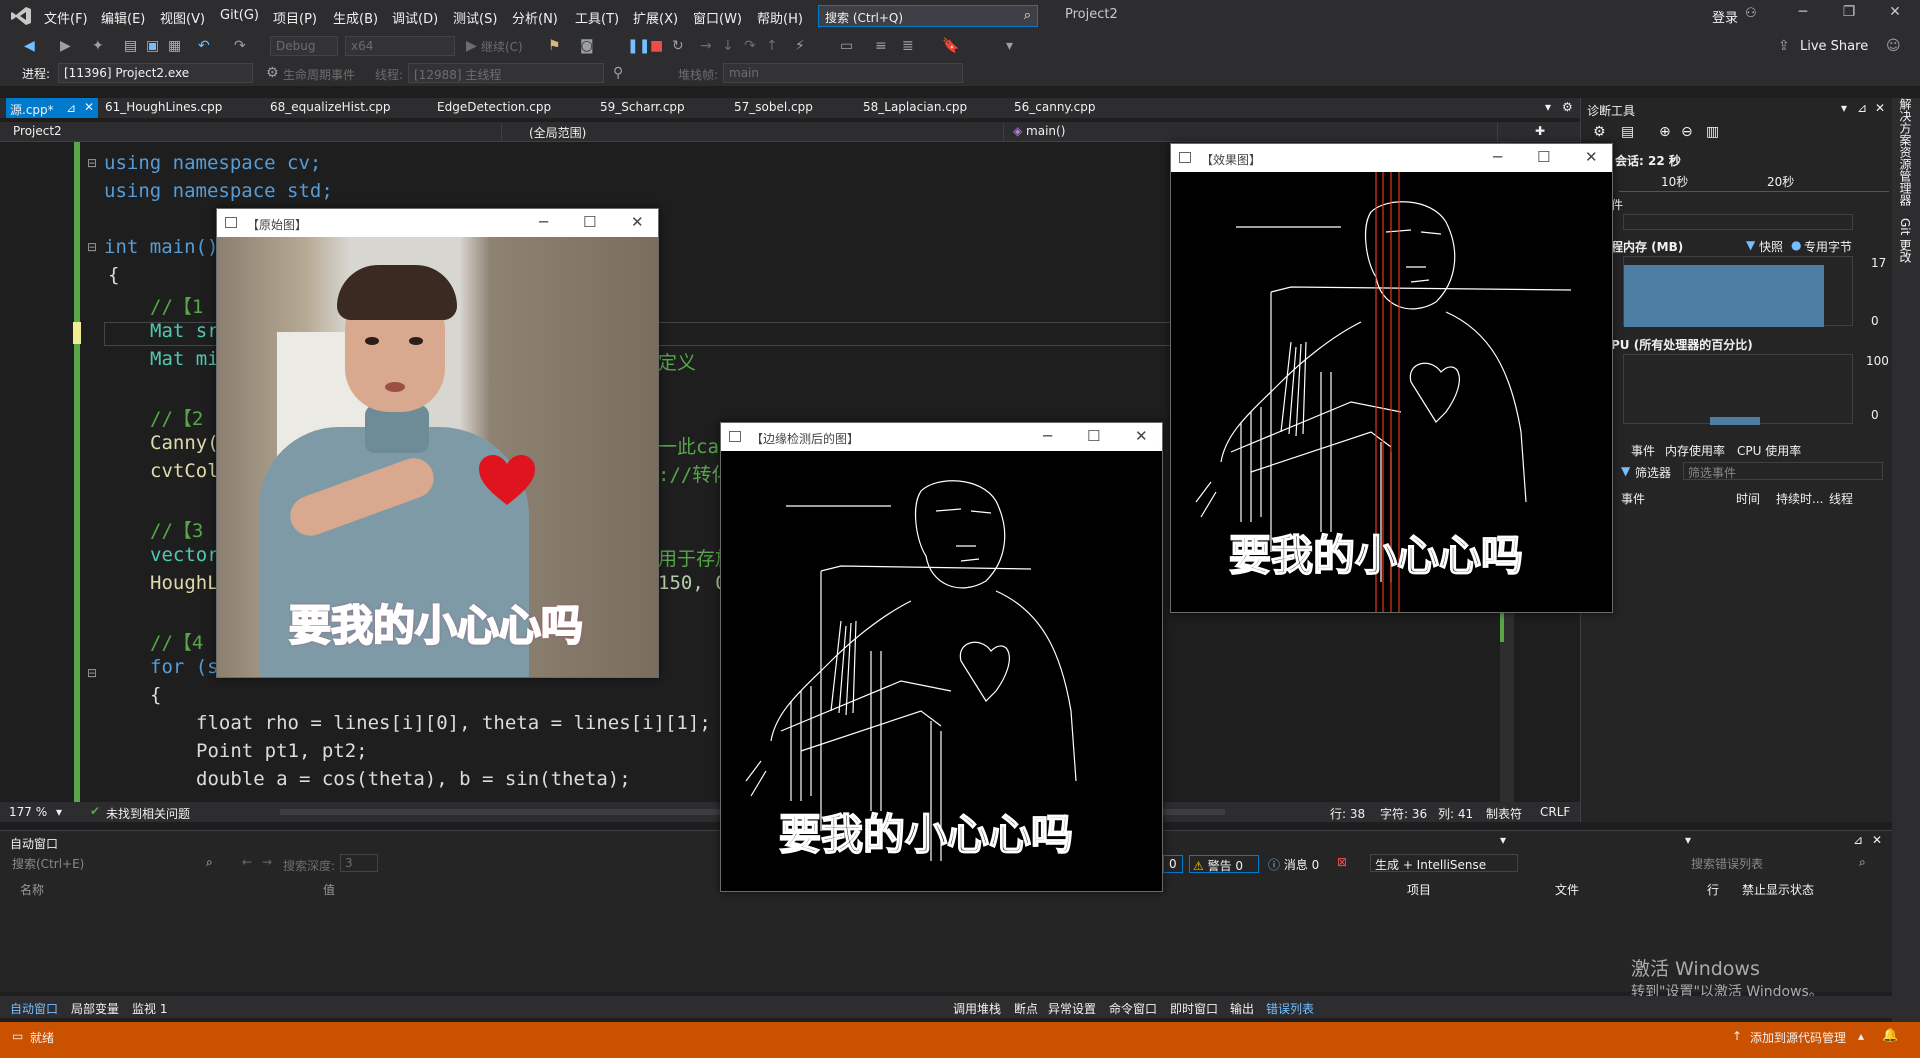  What do you see at coordinates (267, 862) in the screenshot?
I see `search-forward-icon: →` at bounding box center [267, 862].